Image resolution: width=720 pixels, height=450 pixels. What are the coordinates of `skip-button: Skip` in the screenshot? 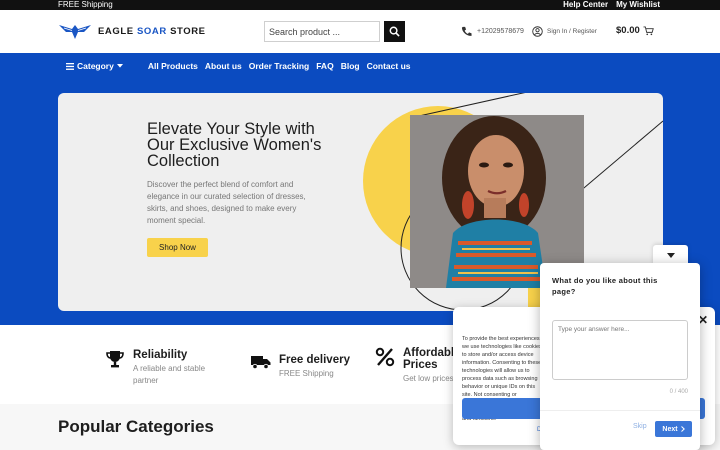 It's located at (640, 426).